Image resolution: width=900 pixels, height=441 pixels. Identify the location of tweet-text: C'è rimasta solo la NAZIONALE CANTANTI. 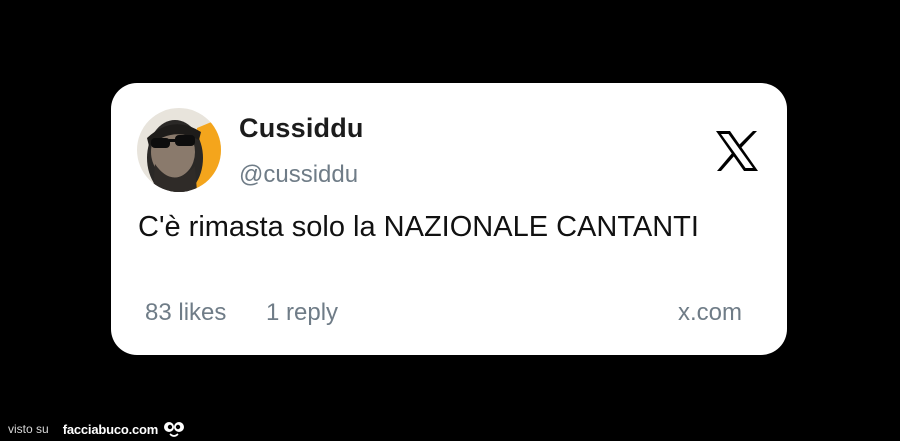
(418, 227).